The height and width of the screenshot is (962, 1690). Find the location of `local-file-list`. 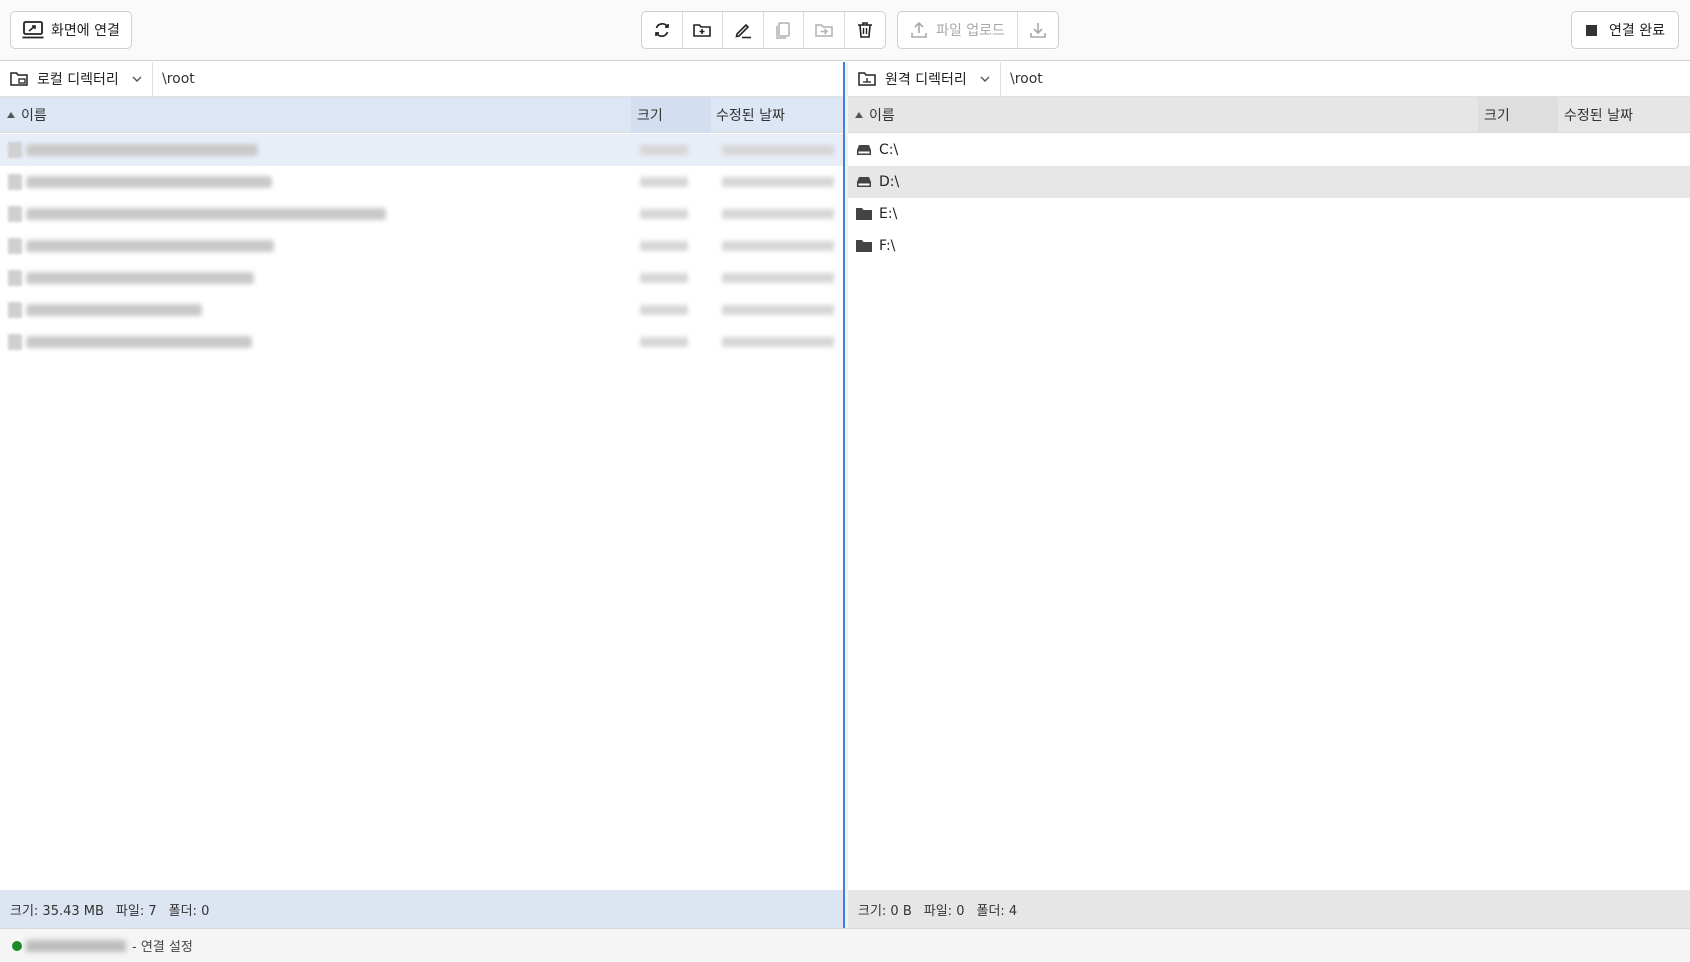

local-file-list is located at coordinates (421, 246).